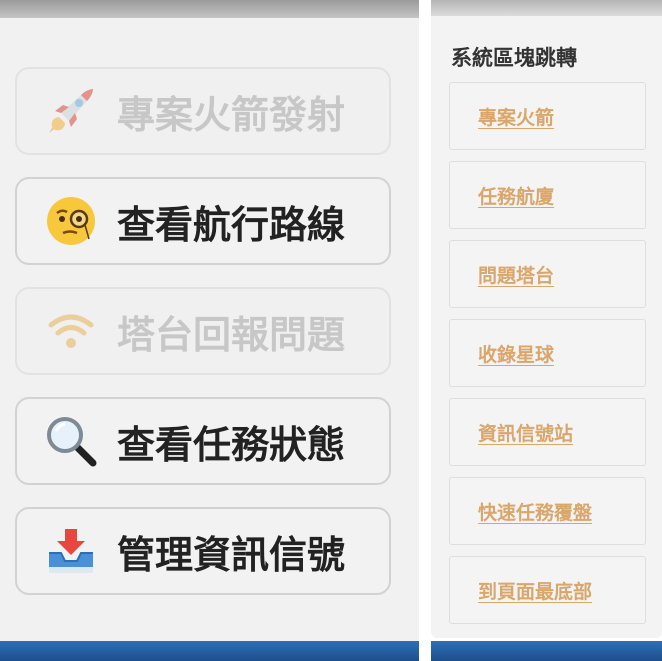 This screenshot has width=662, height=661. Describe the element at coordinates (231, 334) in the screenshot. I see `report-issue-label: 塔台回報問題` at that location.